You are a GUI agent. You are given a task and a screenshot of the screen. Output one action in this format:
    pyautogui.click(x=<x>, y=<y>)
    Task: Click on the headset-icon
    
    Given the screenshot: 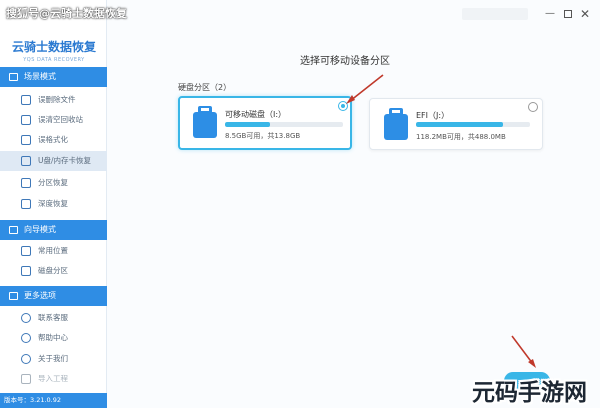 What is the action you would take?
    pyautogui.click(x=26, y=318)
    